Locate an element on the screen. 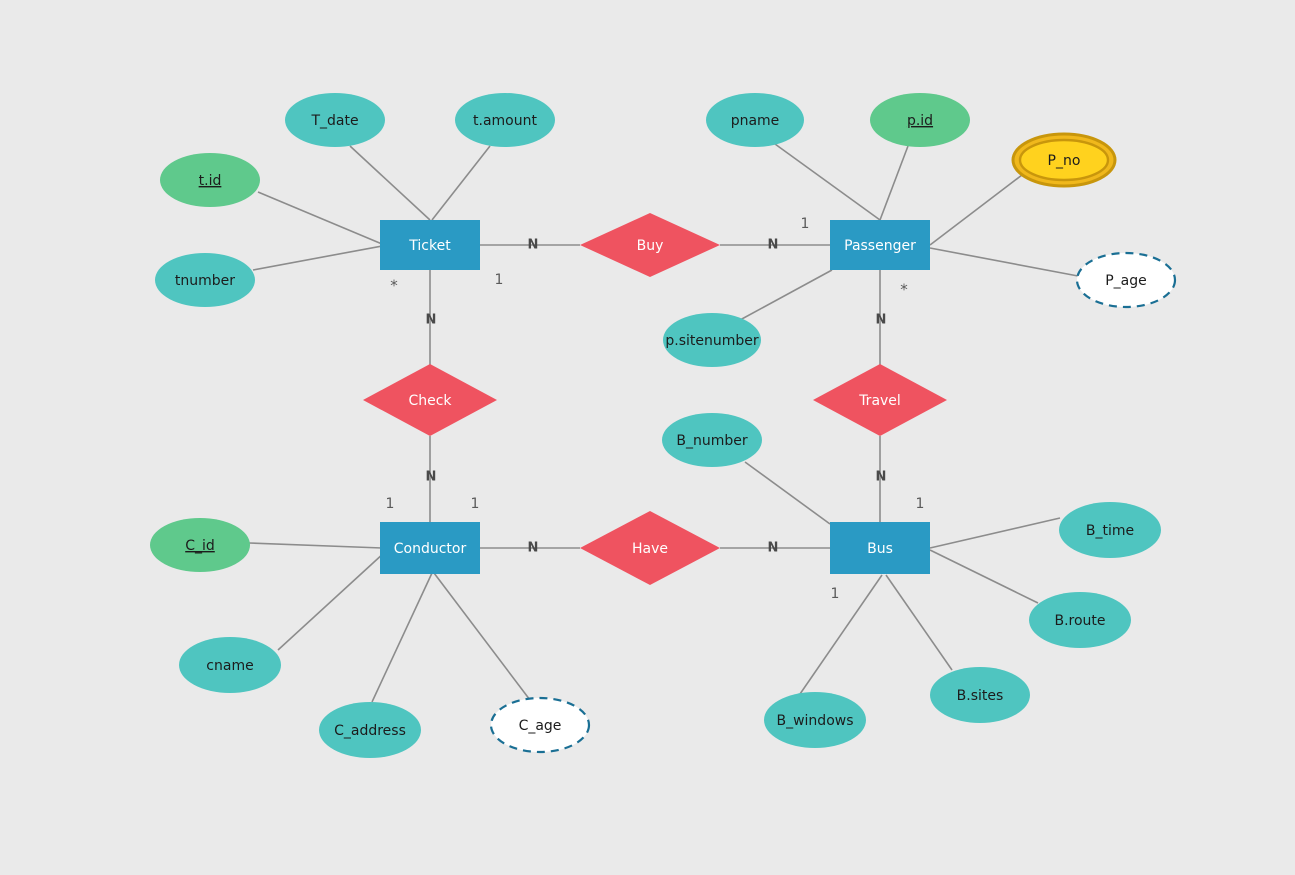 The image size is (1295, 875). entity-conductor: Conductor is located at coordinates (430, 548).